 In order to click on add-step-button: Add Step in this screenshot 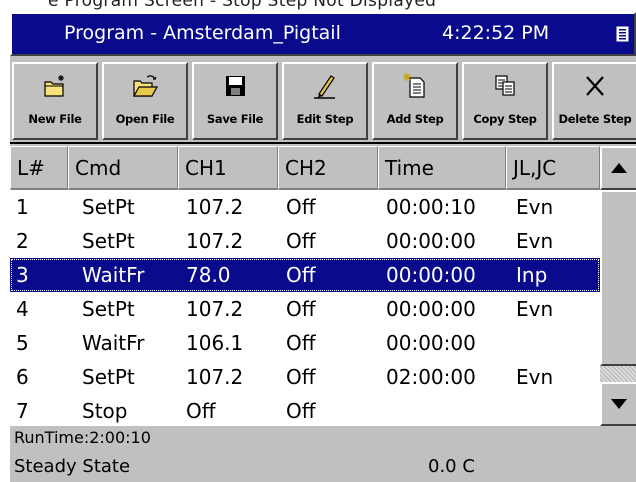, I will do `click(415, 101)`.